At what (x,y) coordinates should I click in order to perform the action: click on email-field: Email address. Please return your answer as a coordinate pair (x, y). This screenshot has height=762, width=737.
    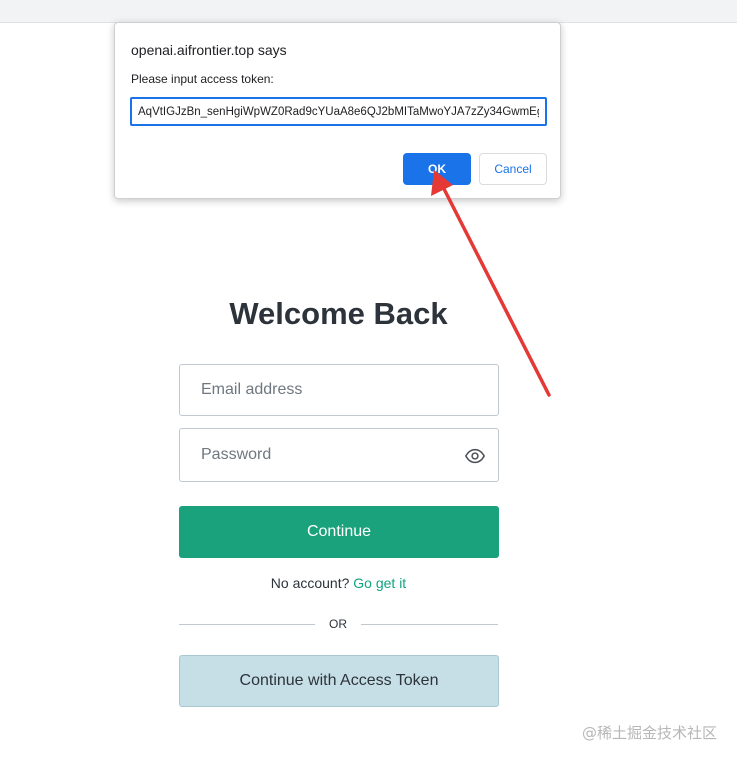
    Looking at the image, I should click on (339, 390).